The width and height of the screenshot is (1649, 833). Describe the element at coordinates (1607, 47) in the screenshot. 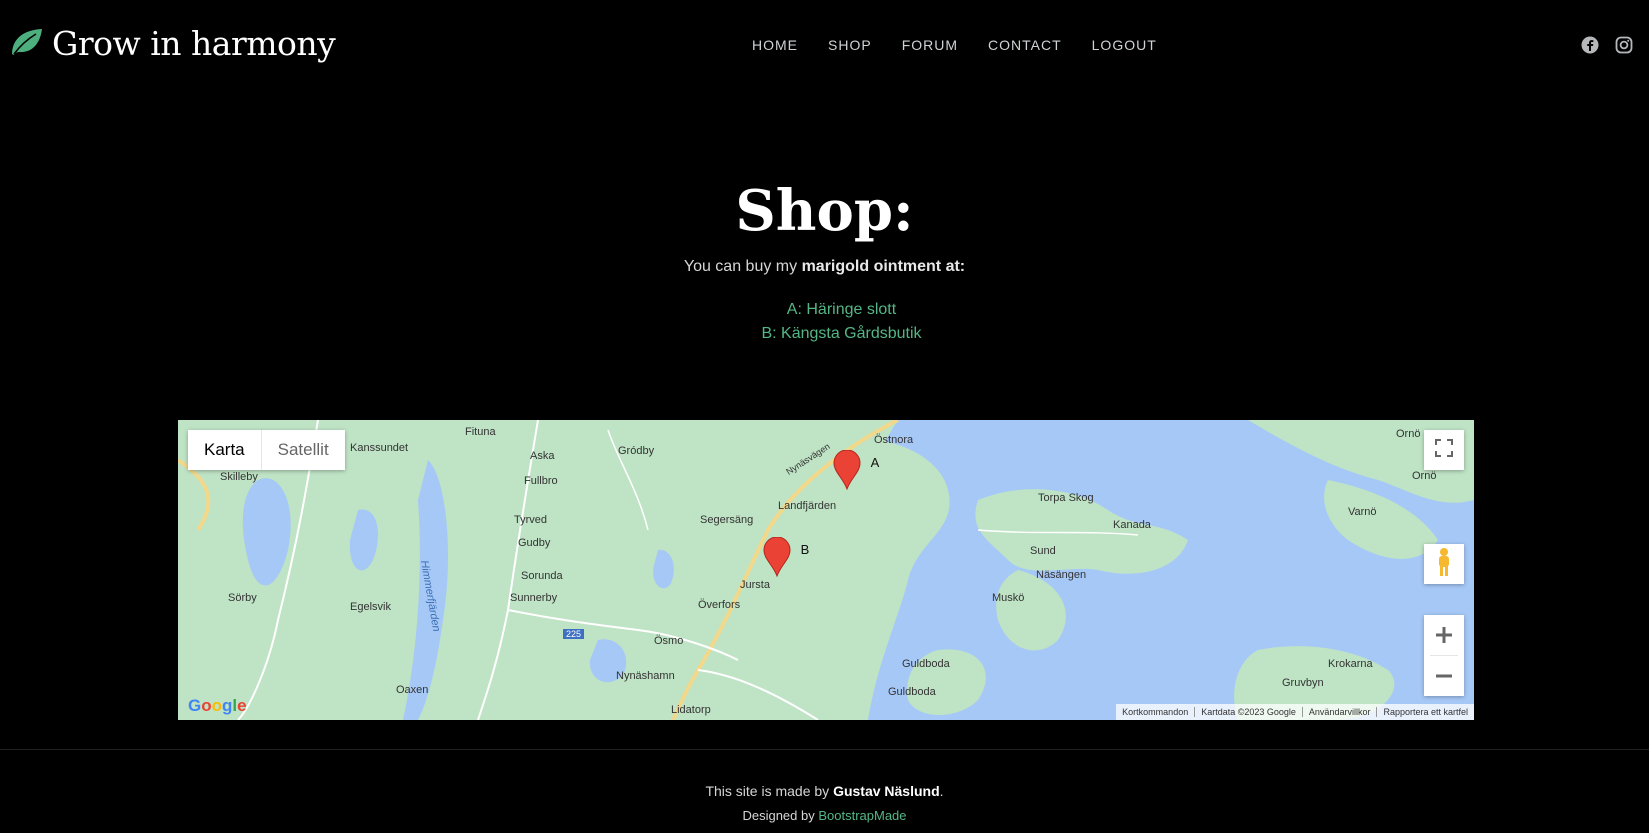

I see `social-links` at that location.